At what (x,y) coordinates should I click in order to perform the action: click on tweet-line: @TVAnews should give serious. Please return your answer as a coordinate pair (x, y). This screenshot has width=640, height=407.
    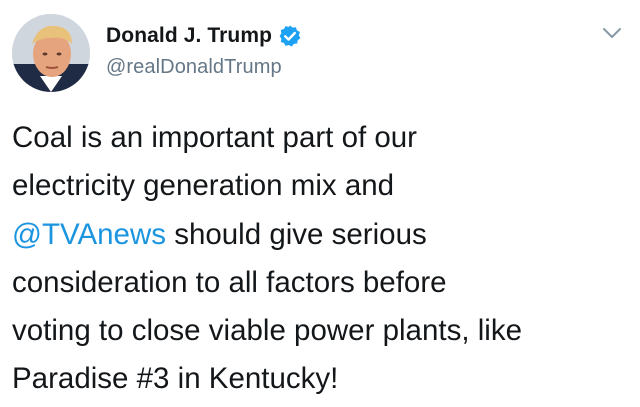
    Looking at the image, I should click on (219, 234).